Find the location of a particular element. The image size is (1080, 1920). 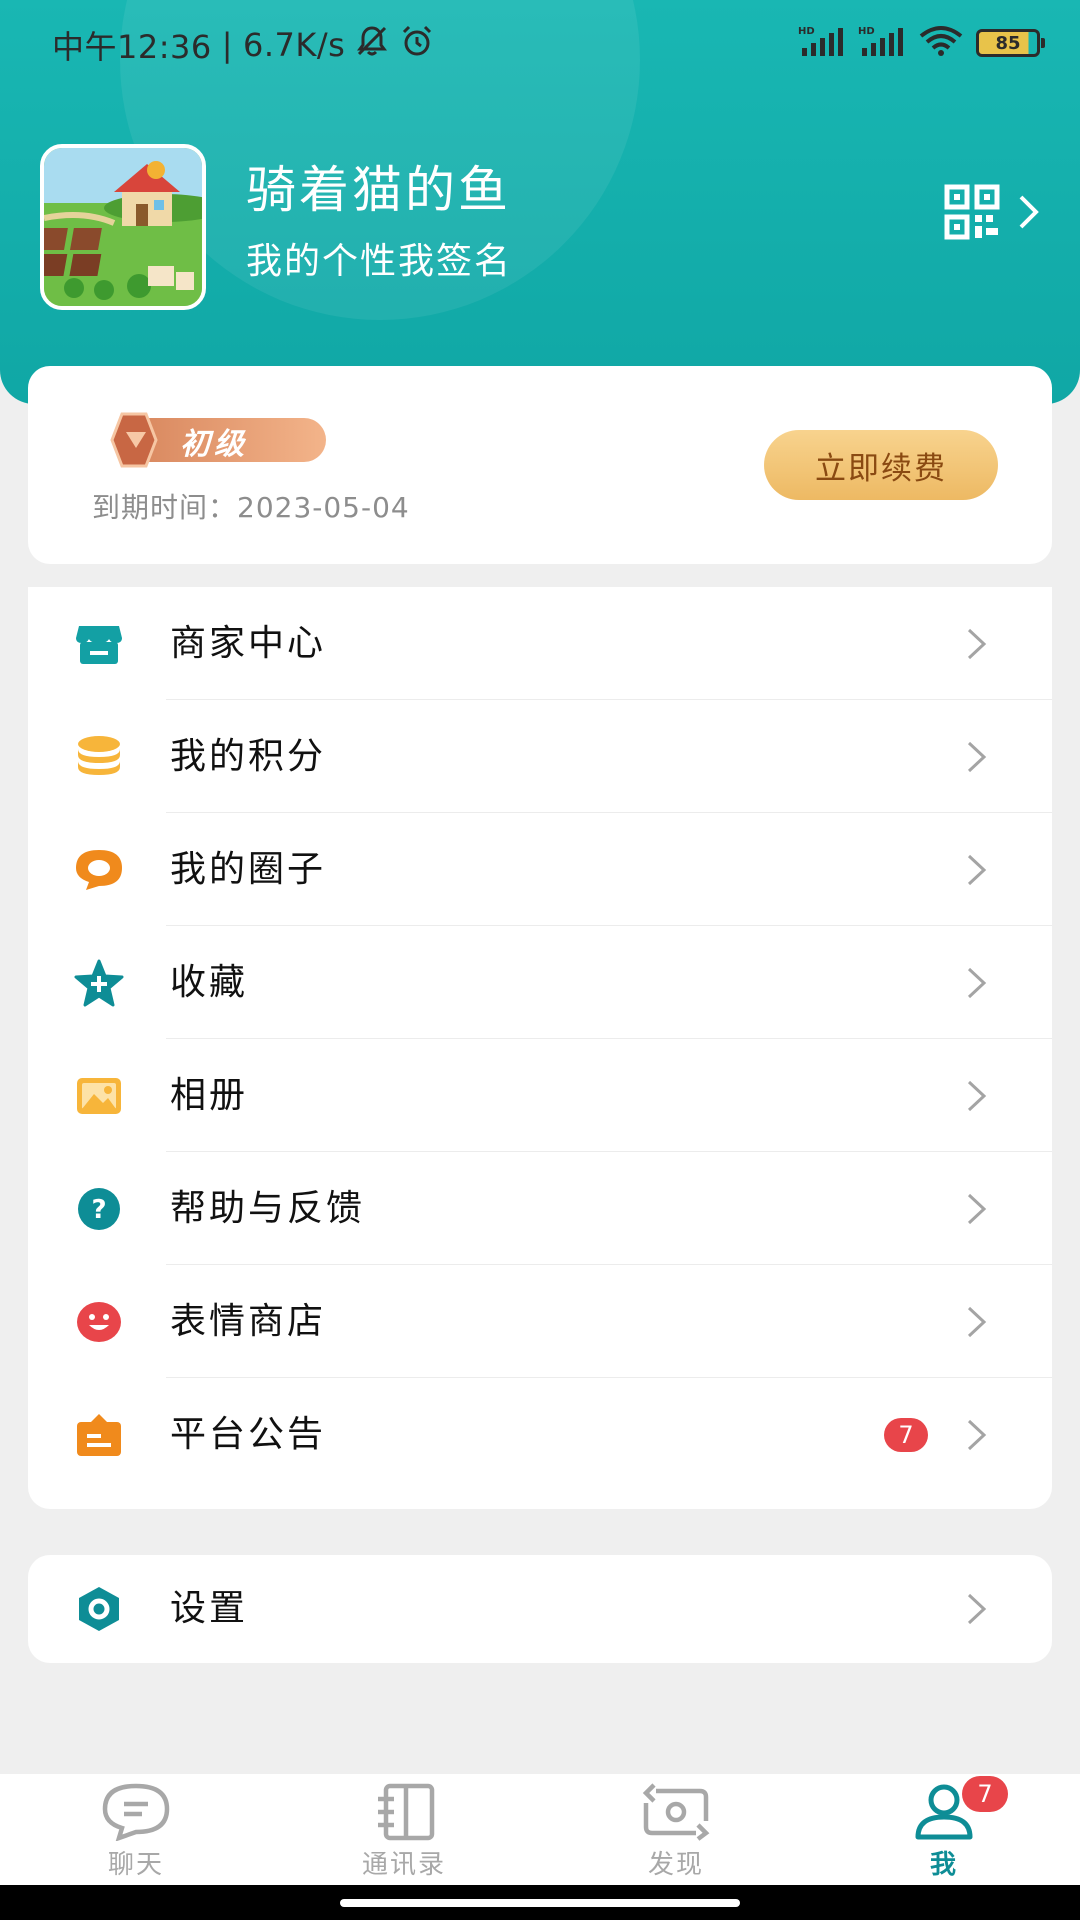

menu-item-my-points: 我的积分 is located at coordinates (540, 756).